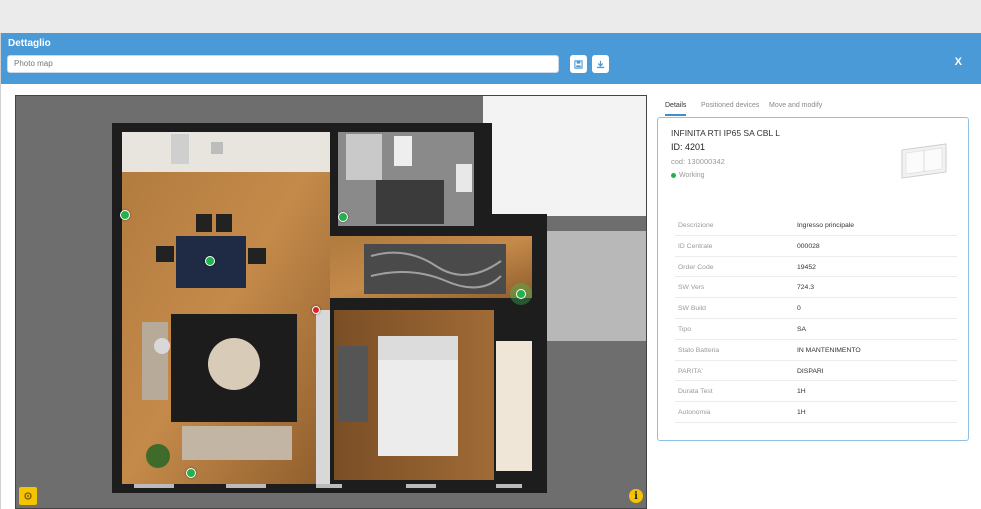 This screenshot has width=981, height=509. What do you see at coordinates (958, 62) in the screenshot?
I see `close-button: X` at bounding box center [958, 62].